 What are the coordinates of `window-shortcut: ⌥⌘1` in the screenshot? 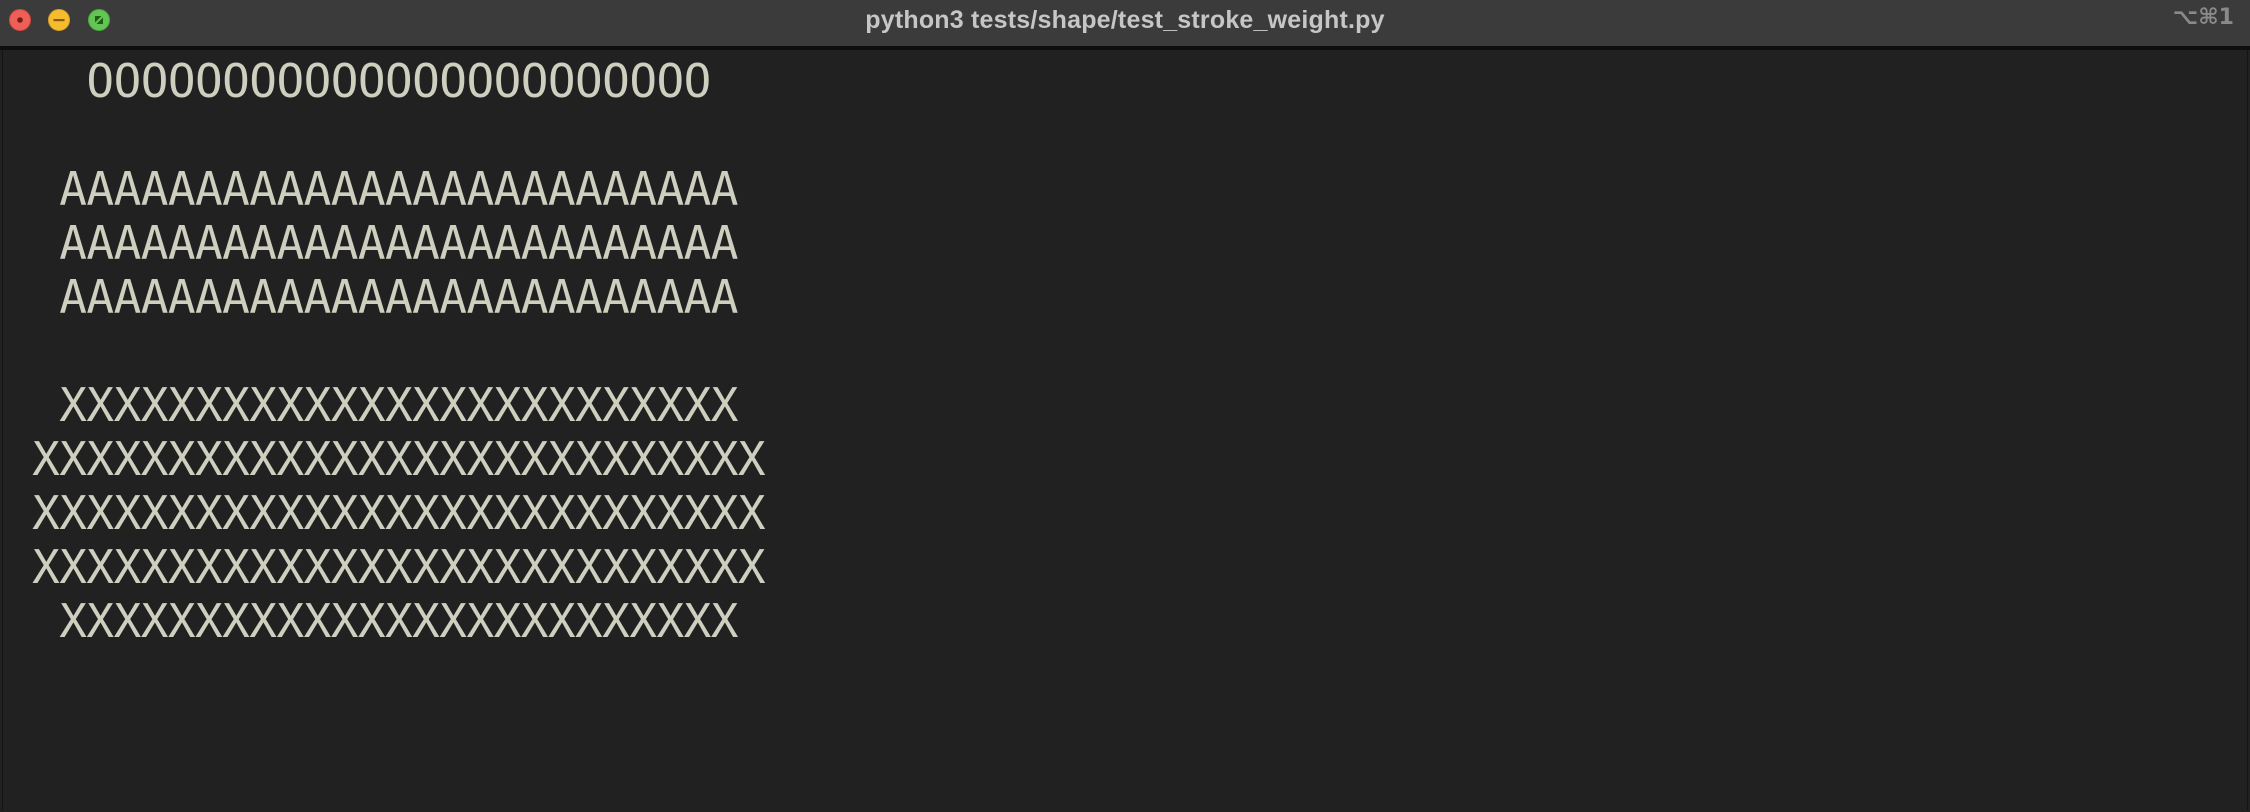 It's located at (2203, 17).